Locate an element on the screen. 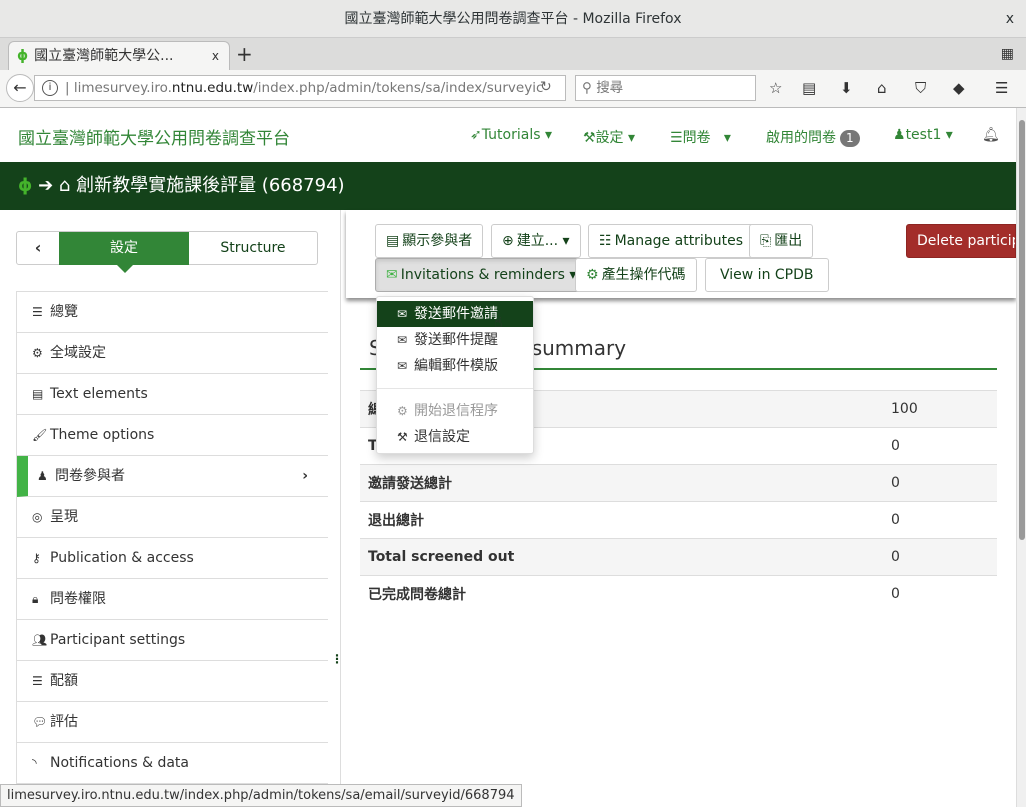 This screenshot has height=807, width=1026. sidebar-item-label: 問卷參與者 is located at coordinates (90, 476).